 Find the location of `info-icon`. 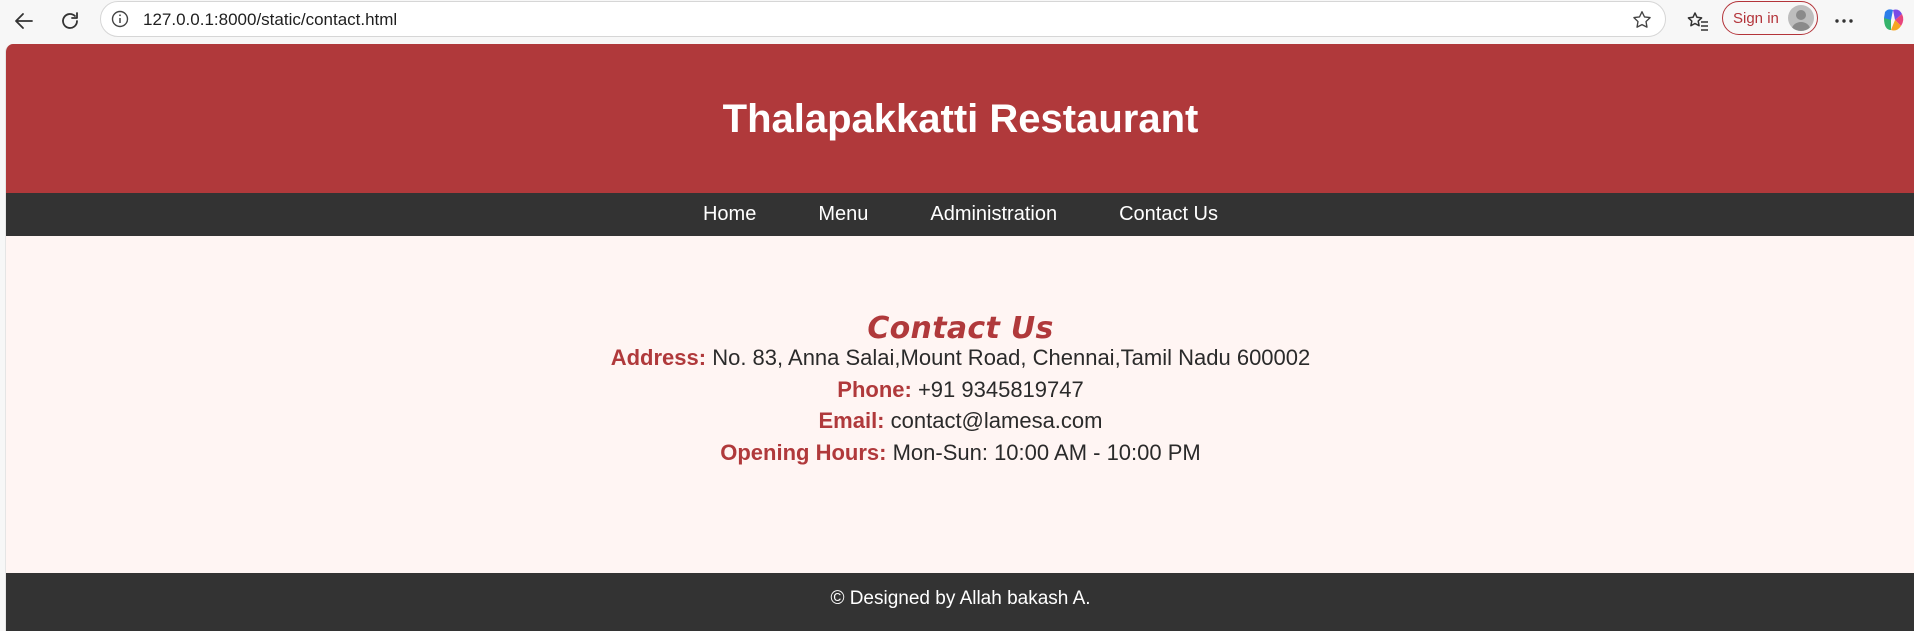

info-icon is located at coordinates (120, 19).